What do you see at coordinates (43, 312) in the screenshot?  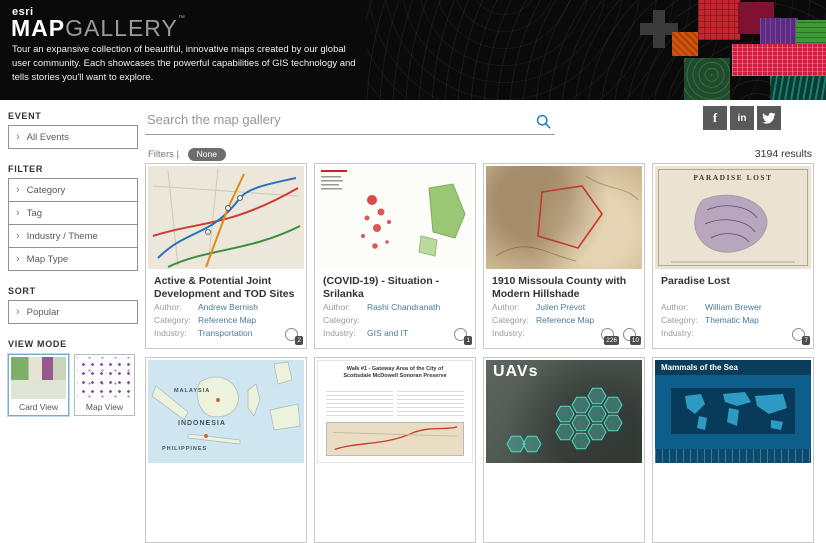 I see `sort-value: Popular` at bounding box center [43, 312].